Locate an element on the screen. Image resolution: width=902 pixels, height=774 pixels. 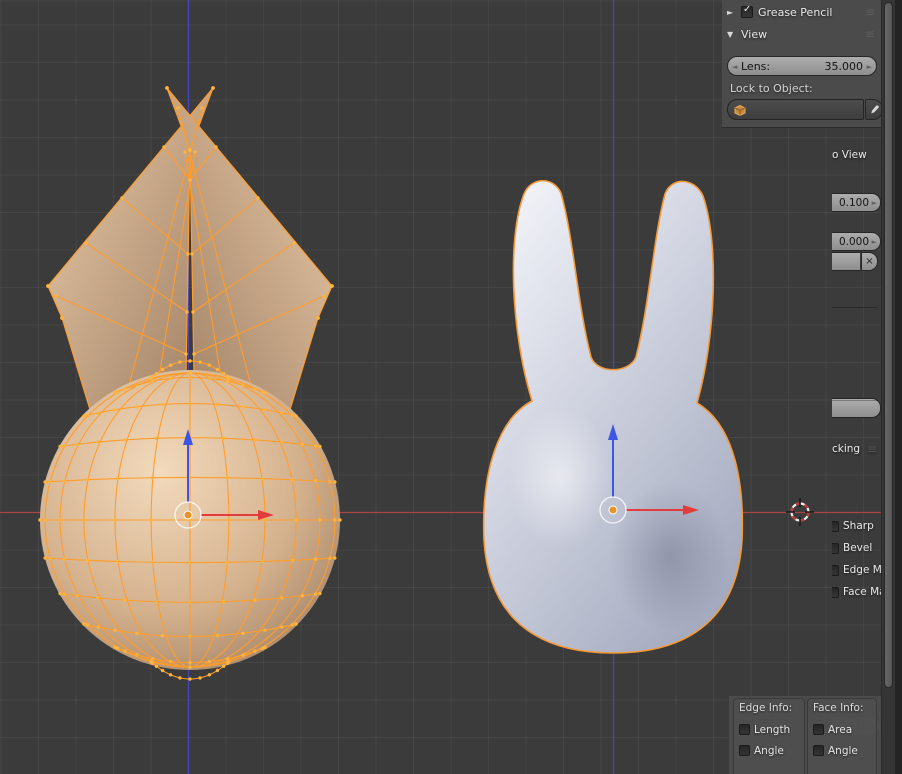
lock-camera-to-view-label: o View is located at coordinates (855, 155).